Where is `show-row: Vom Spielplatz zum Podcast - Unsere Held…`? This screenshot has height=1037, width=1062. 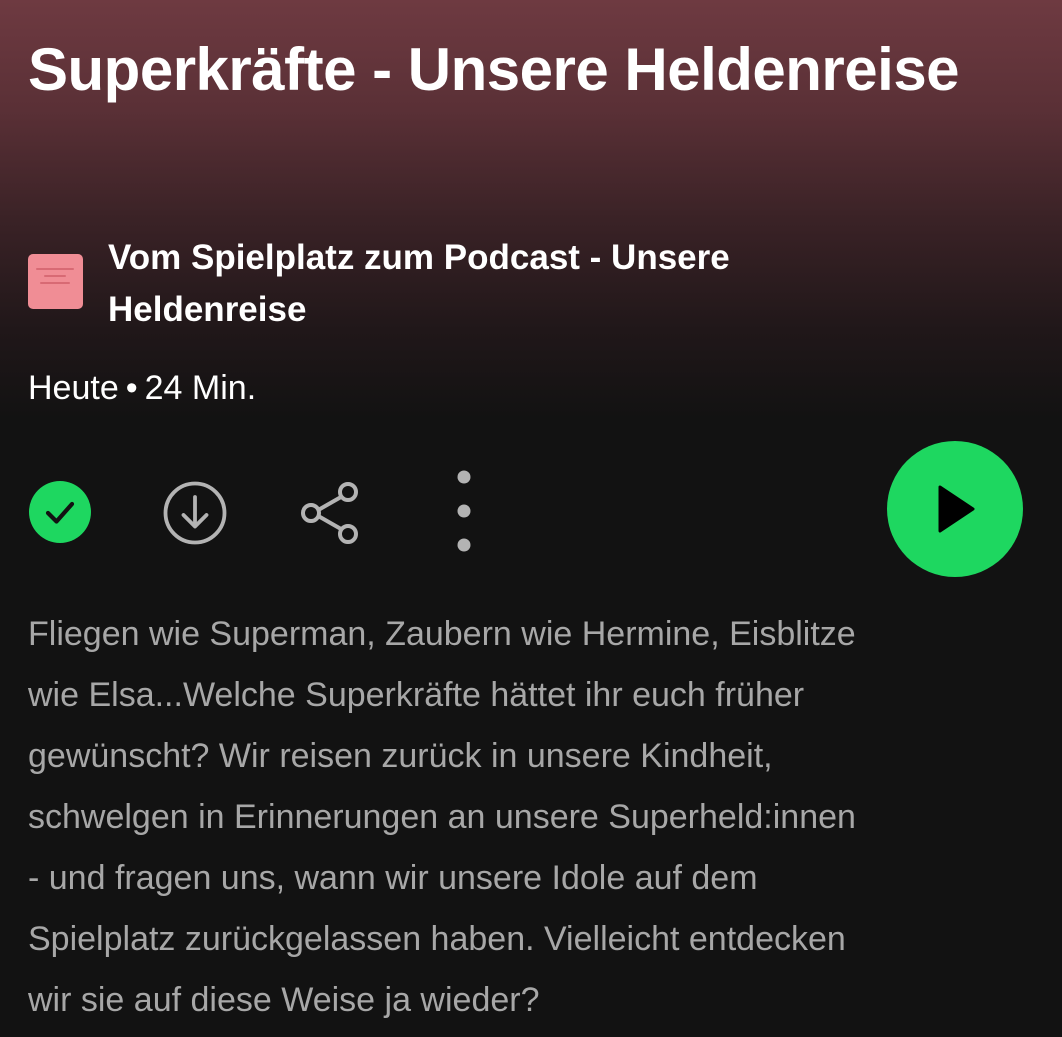 show-row: Vom Spielplatz zum Podcast - Unsere Held… is located at coordinates (528, 287).